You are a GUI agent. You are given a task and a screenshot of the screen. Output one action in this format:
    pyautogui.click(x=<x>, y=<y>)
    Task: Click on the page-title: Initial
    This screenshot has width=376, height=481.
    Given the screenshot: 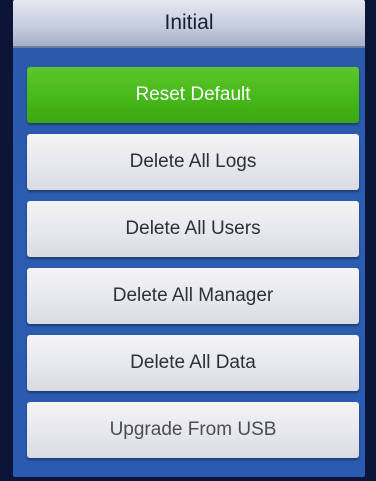 What is the action you would take?
    pyautogui.click(x=189, y=22)
    